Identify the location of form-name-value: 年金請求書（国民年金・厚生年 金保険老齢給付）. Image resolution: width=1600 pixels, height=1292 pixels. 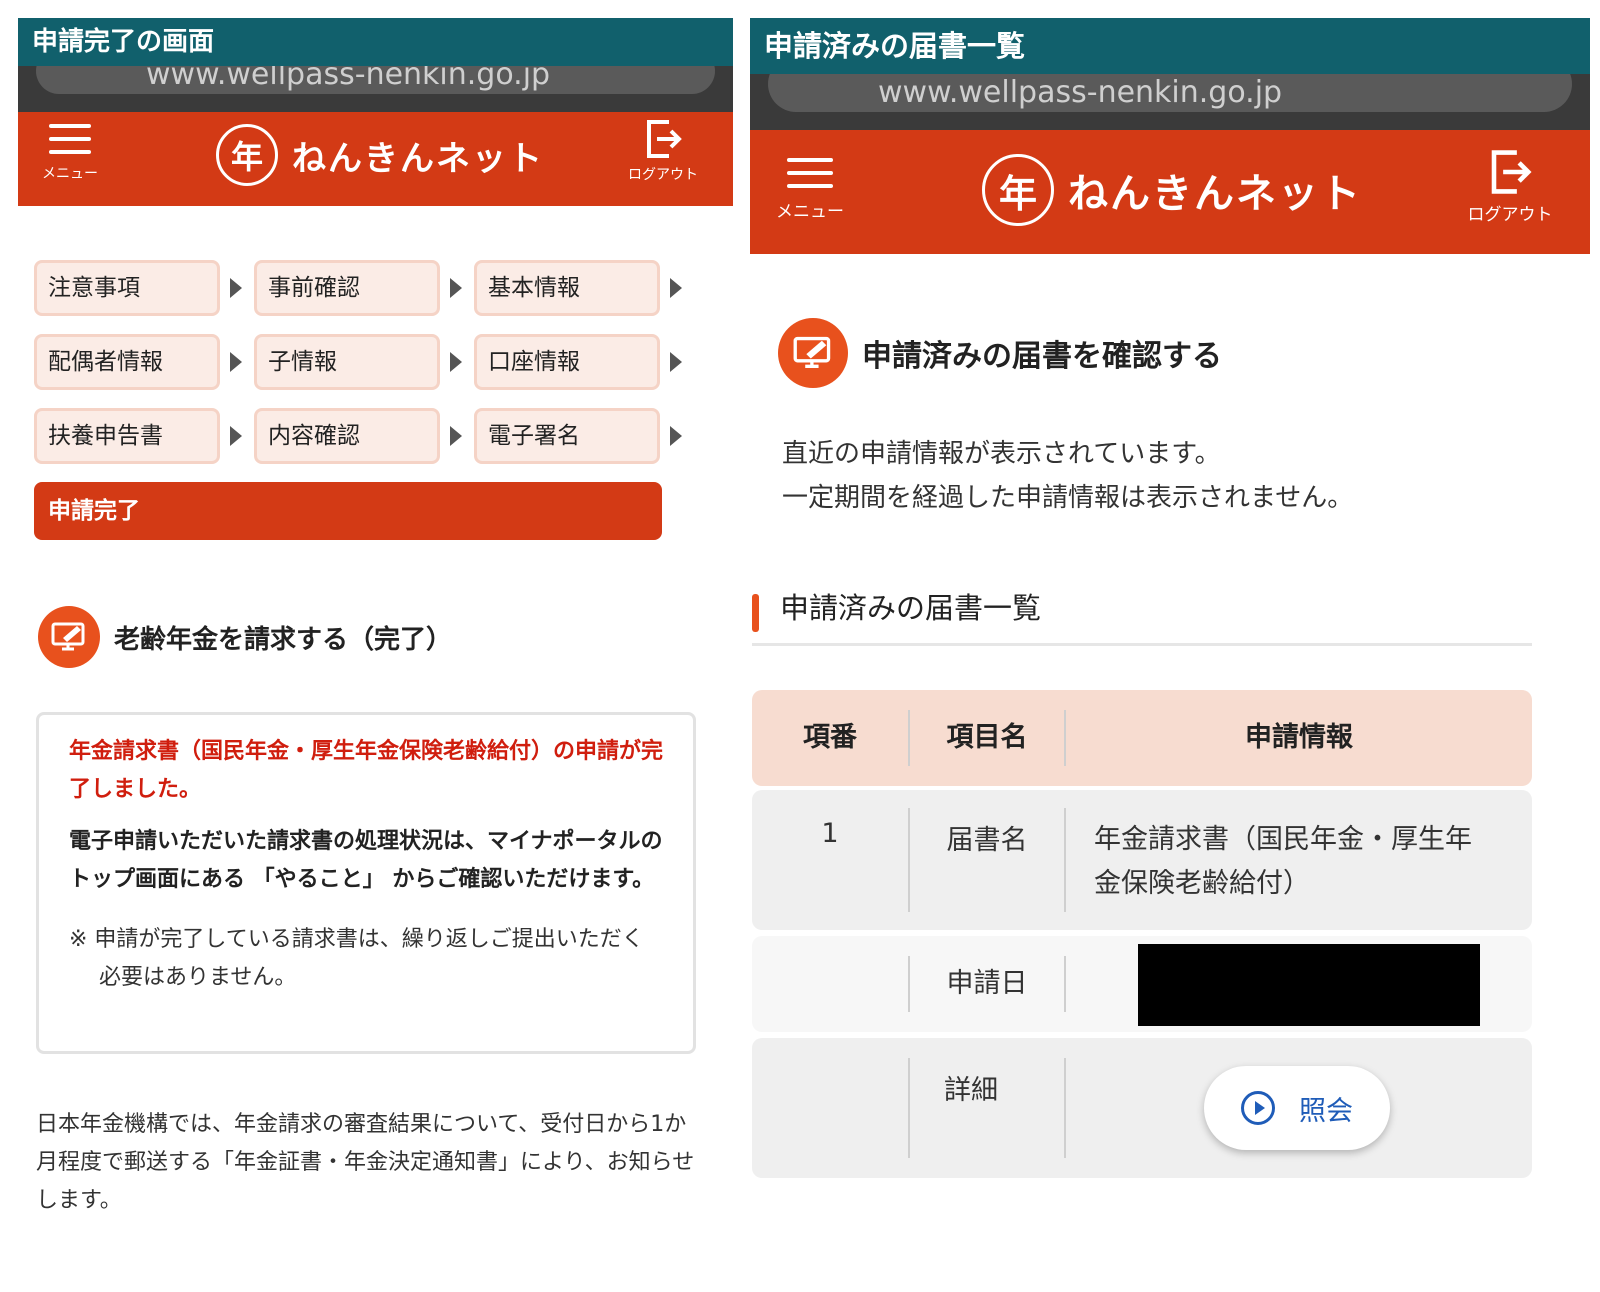
(1309, 860).